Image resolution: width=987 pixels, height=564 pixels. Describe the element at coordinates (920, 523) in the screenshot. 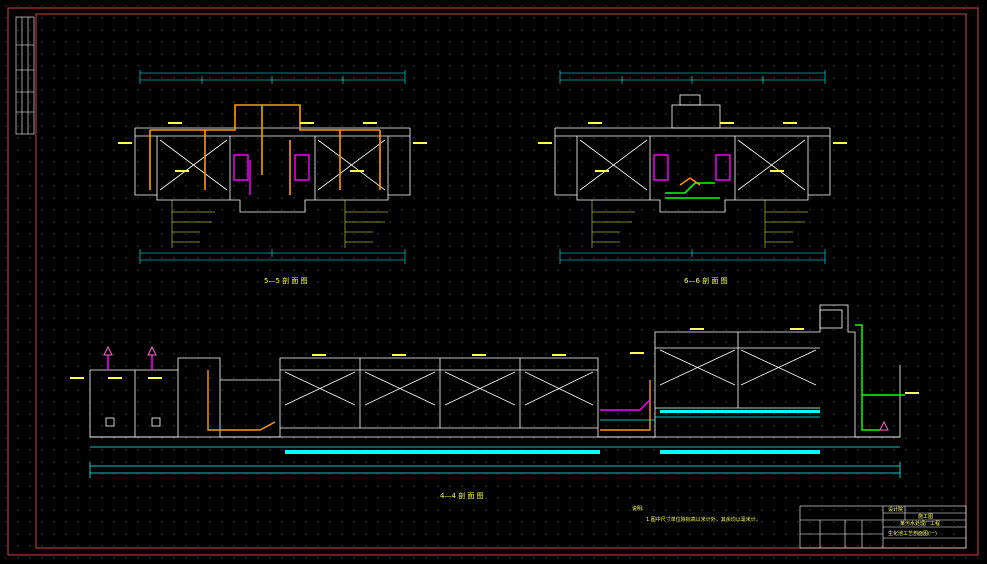

I see `title-block-project: 某污水处理厂工程` at that location.